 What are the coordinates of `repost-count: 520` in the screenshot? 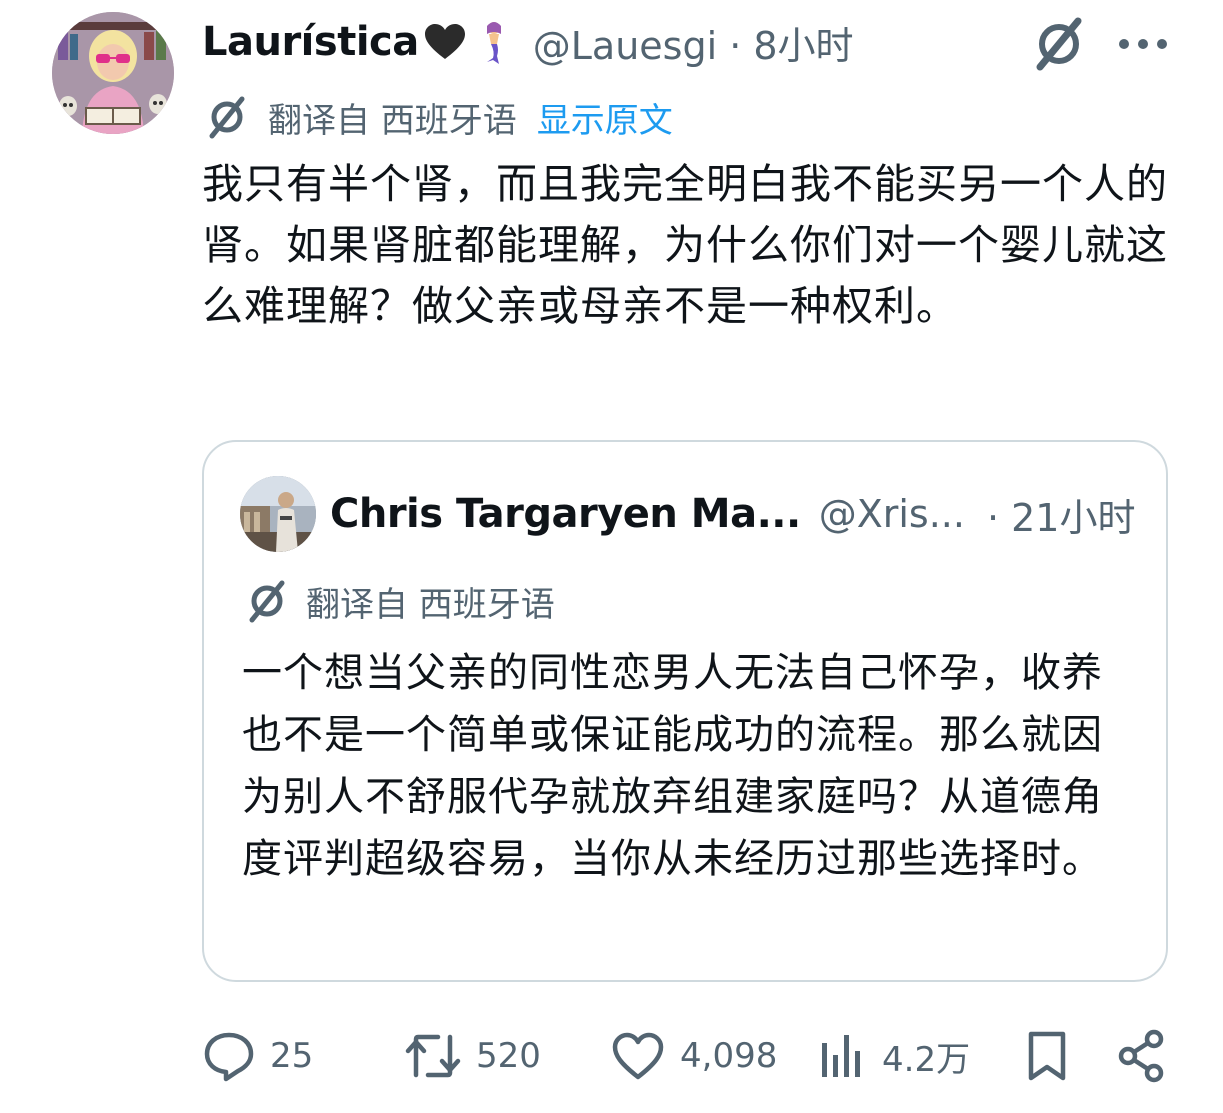 It's located at (508, 1056).